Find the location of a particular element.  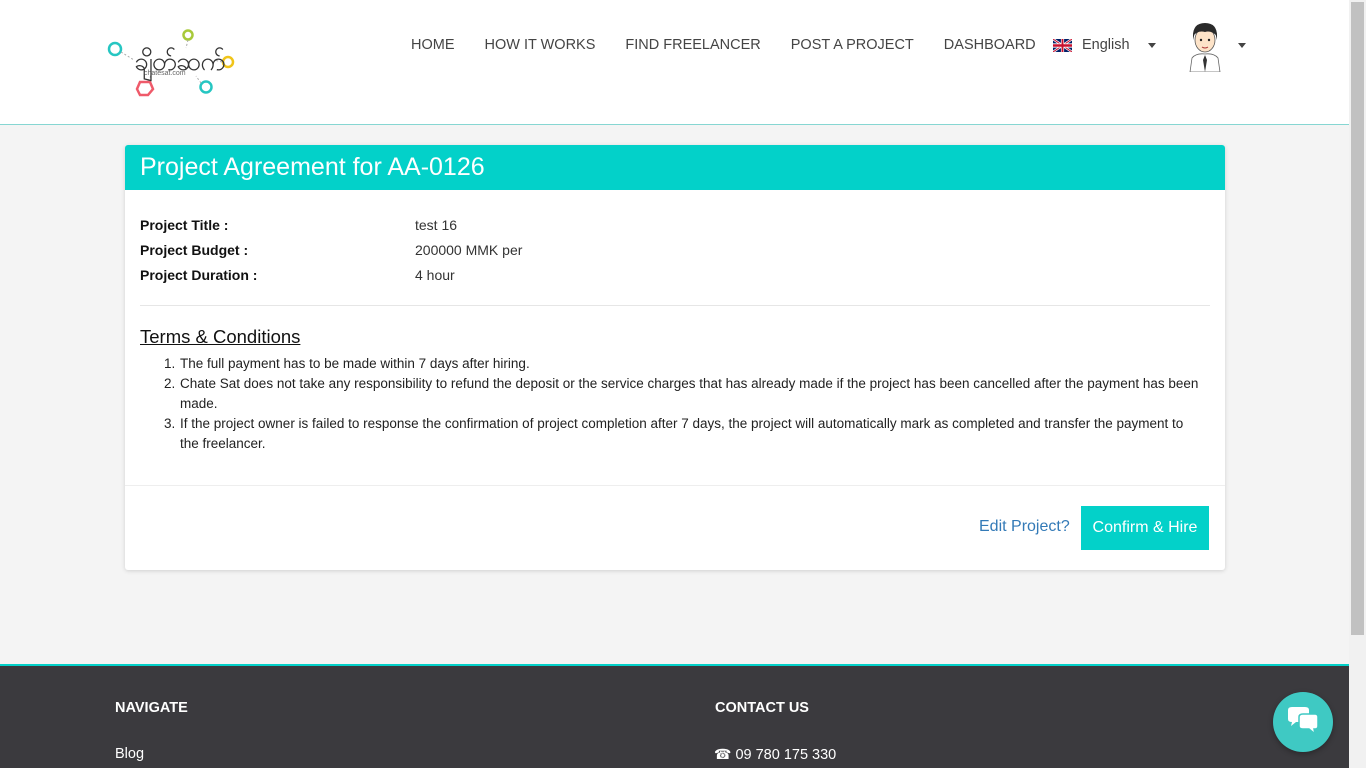

language-label: English is located at coordinates (1106, 45).